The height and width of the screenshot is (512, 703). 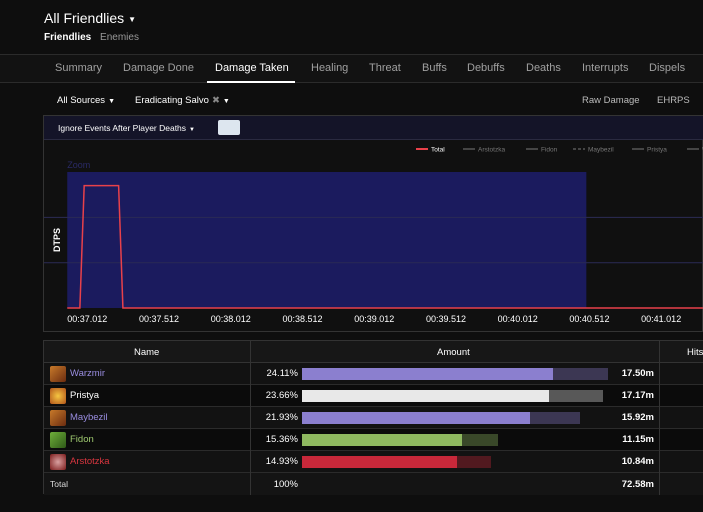 I want to click on row-pct: 21.93%, so click(x=281, y=417).